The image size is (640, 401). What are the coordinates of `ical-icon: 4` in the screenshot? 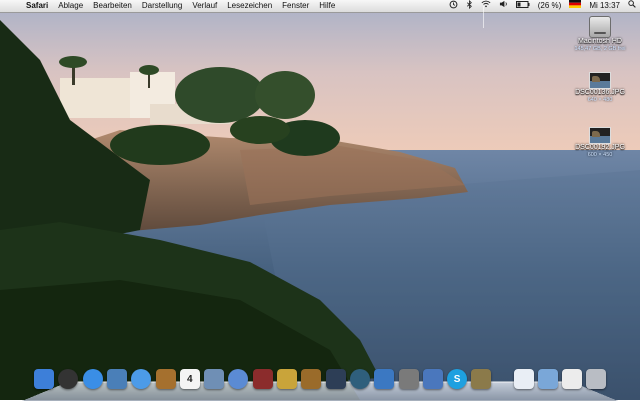 It's located at (189, 379).